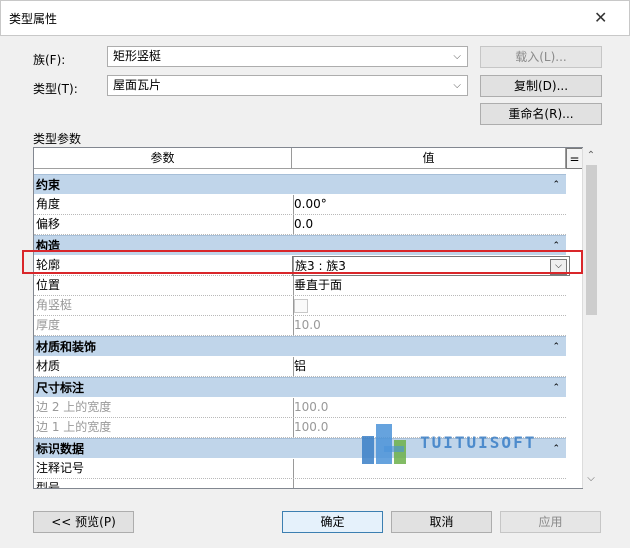  What do you see at coordinates (137, 85) in the screenshot?
I see `type-value: 屋面瓦片` at bounding box center [137, 85].